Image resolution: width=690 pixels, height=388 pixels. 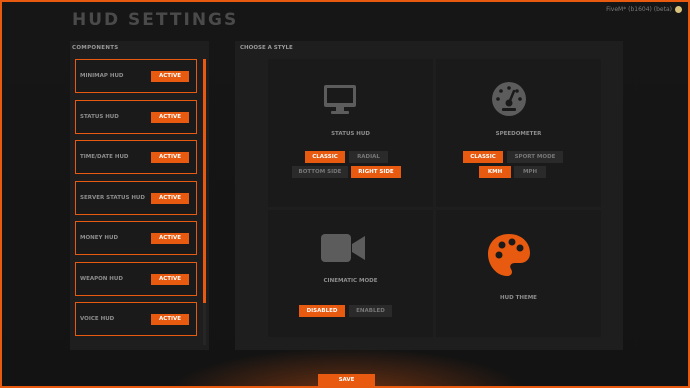 I want to click on speedometer-label: SPEEDOMETER, so click(x=518, y=134).